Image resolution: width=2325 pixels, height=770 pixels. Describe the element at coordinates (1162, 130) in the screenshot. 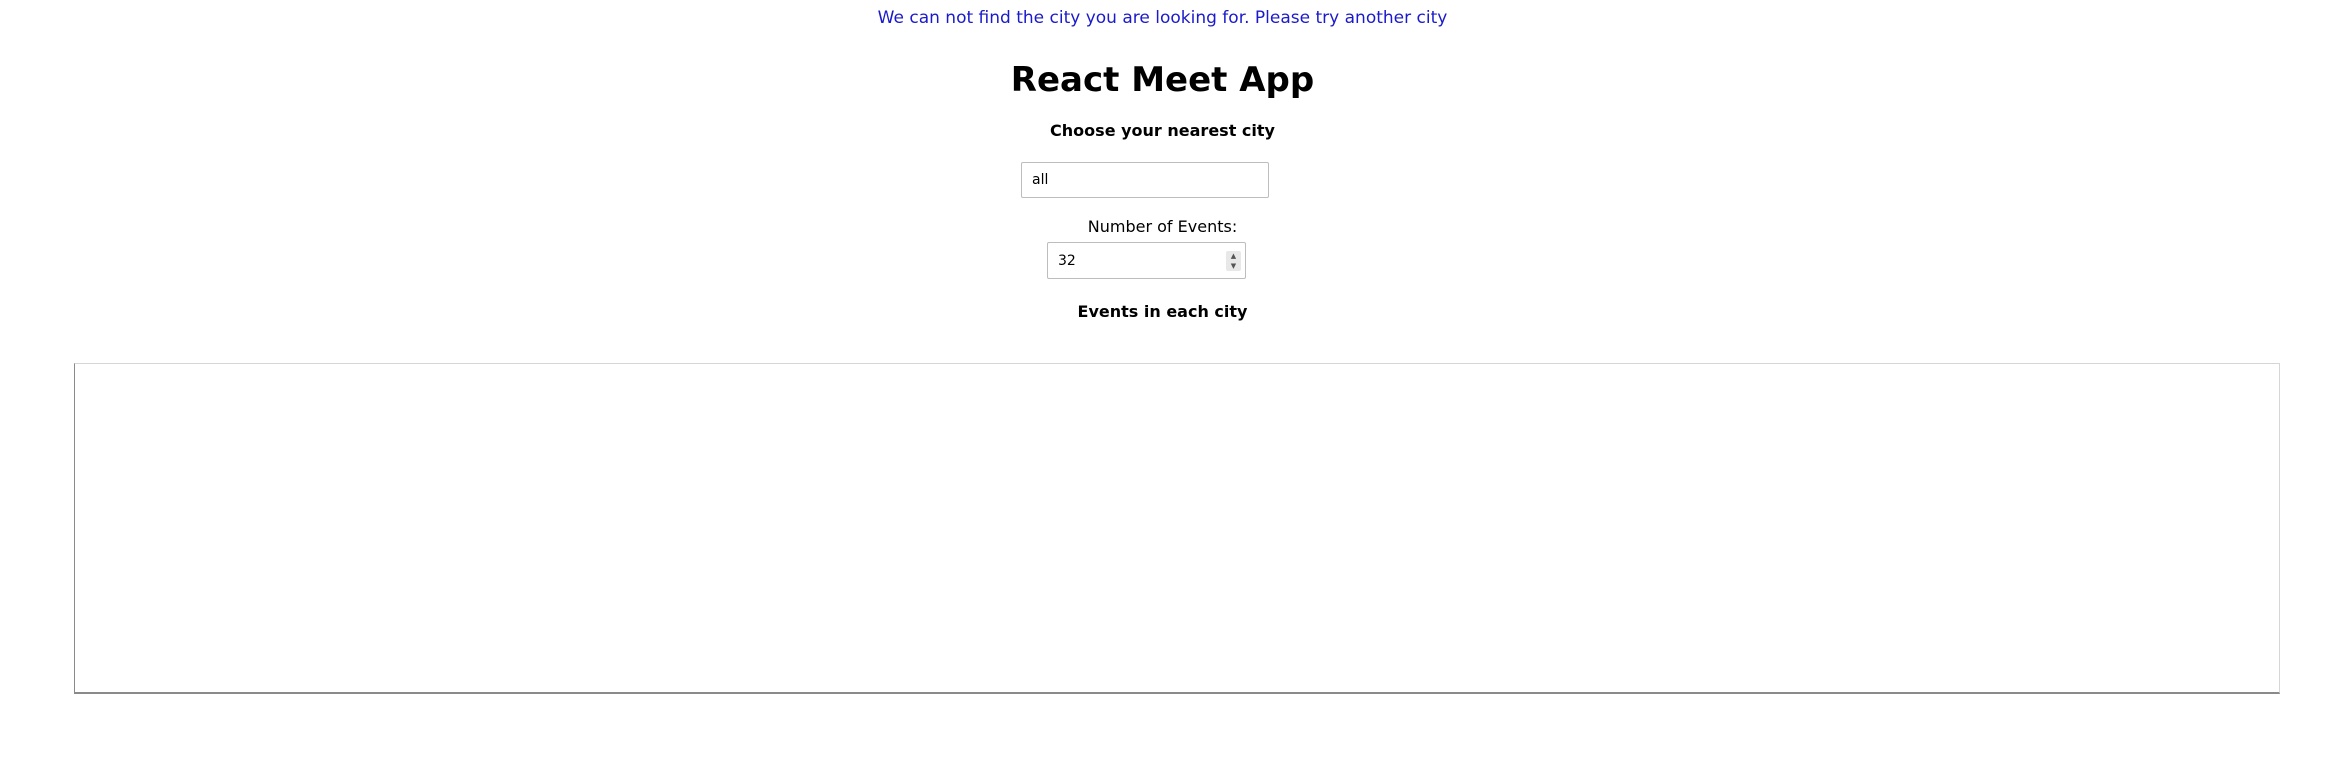

I see `city-search-label: Choose your nearest city` at that location.